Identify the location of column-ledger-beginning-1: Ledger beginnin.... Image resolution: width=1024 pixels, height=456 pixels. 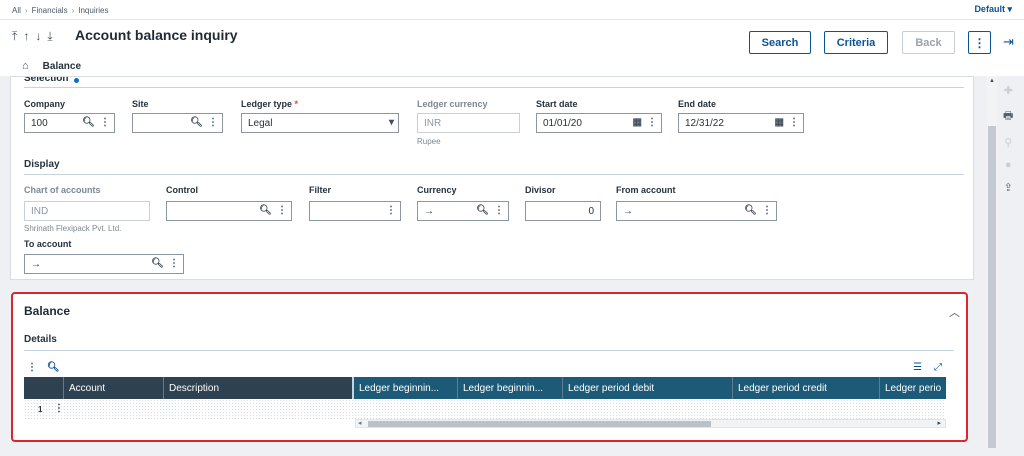
(406, 388).